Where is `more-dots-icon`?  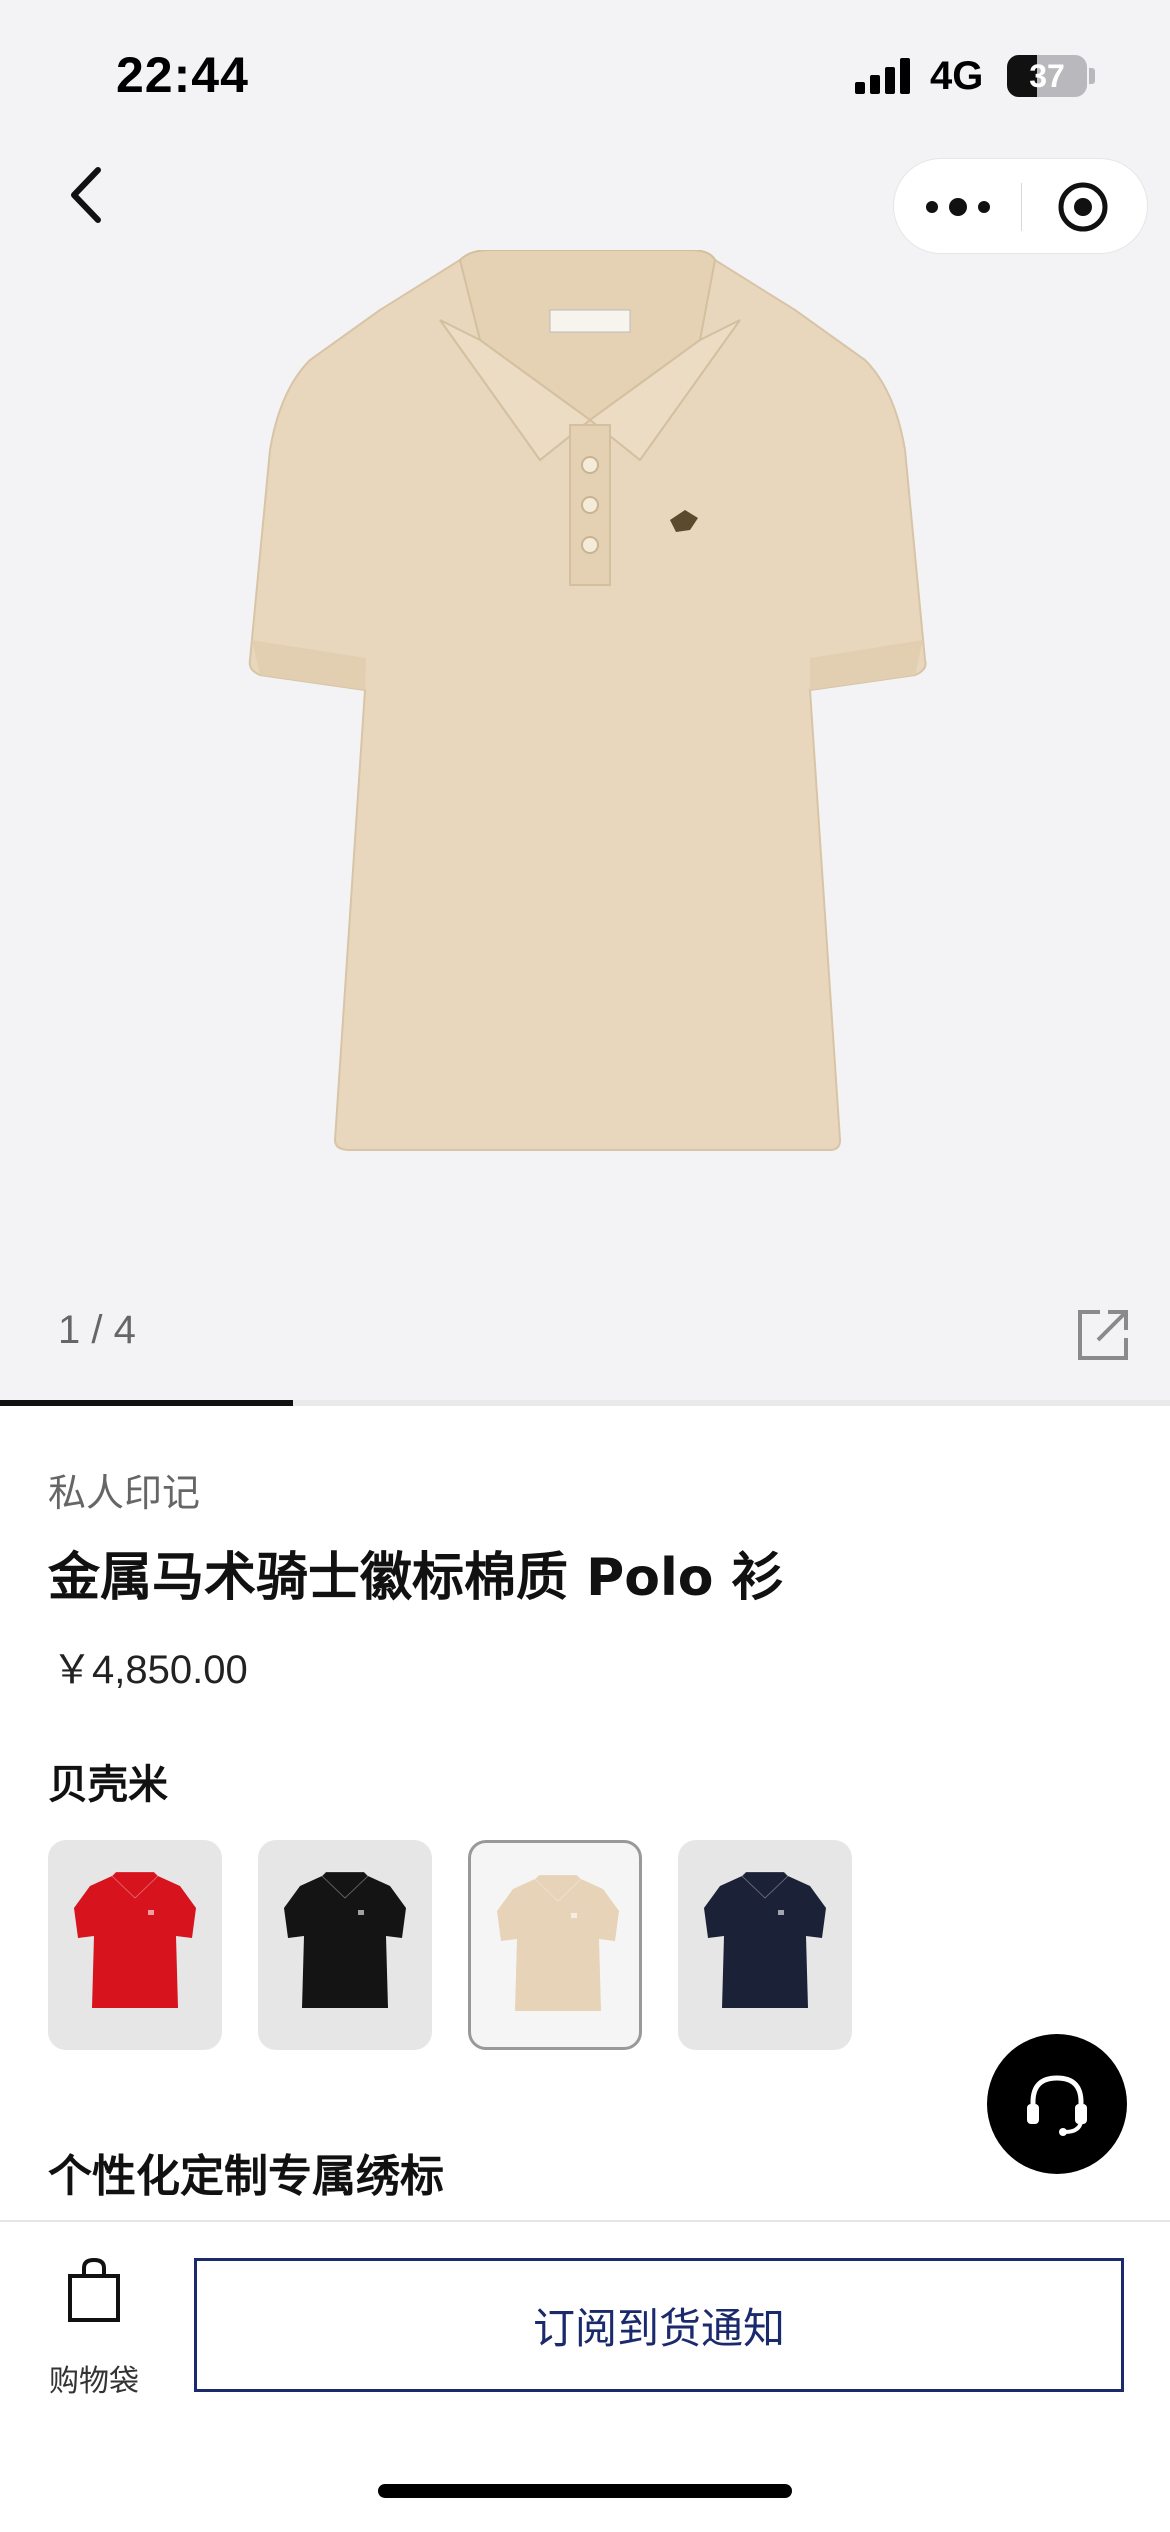 more-dots-icon is located at coordinates (958, 207).